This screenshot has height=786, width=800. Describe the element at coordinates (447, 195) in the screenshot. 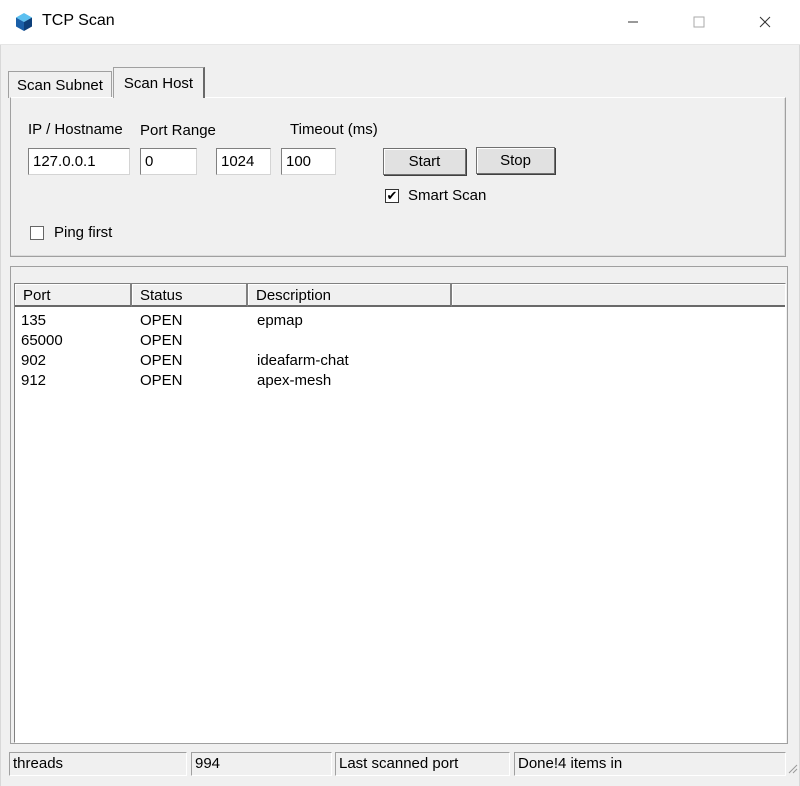

I see `smart-scan-label: Smart Scan` at that location.